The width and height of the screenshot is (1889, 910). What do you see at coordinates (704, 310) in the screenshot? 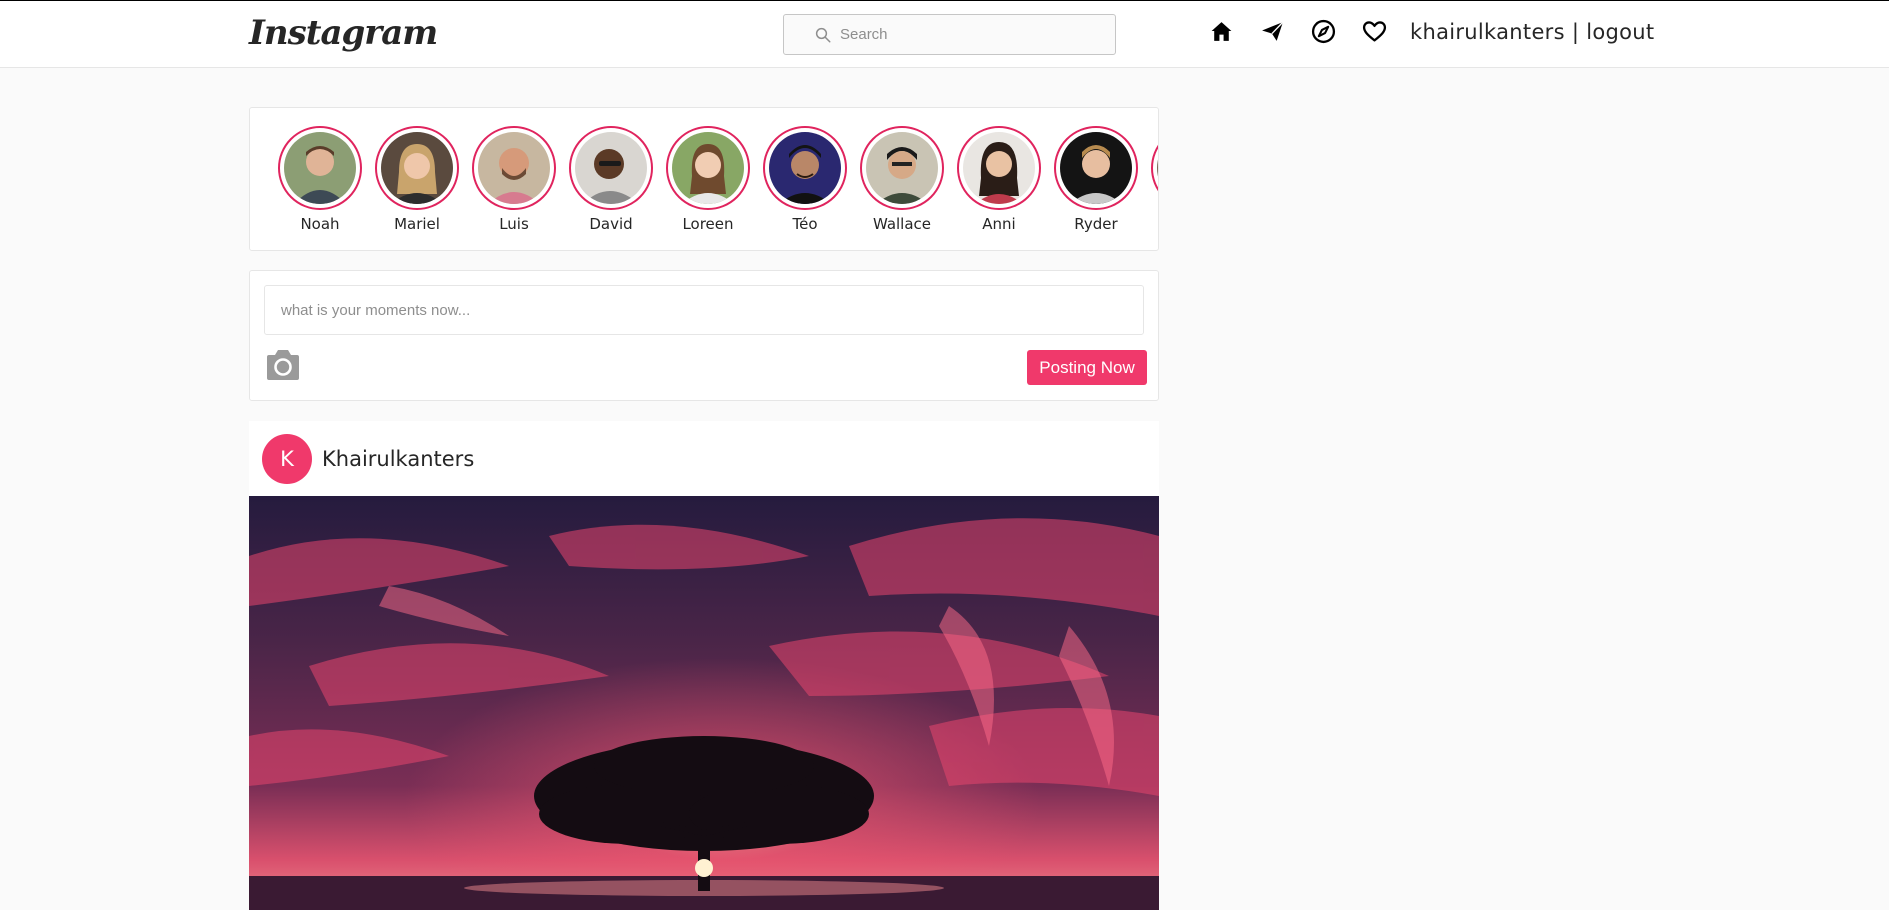
I see `moment-input` at bounding box center [704, 310].